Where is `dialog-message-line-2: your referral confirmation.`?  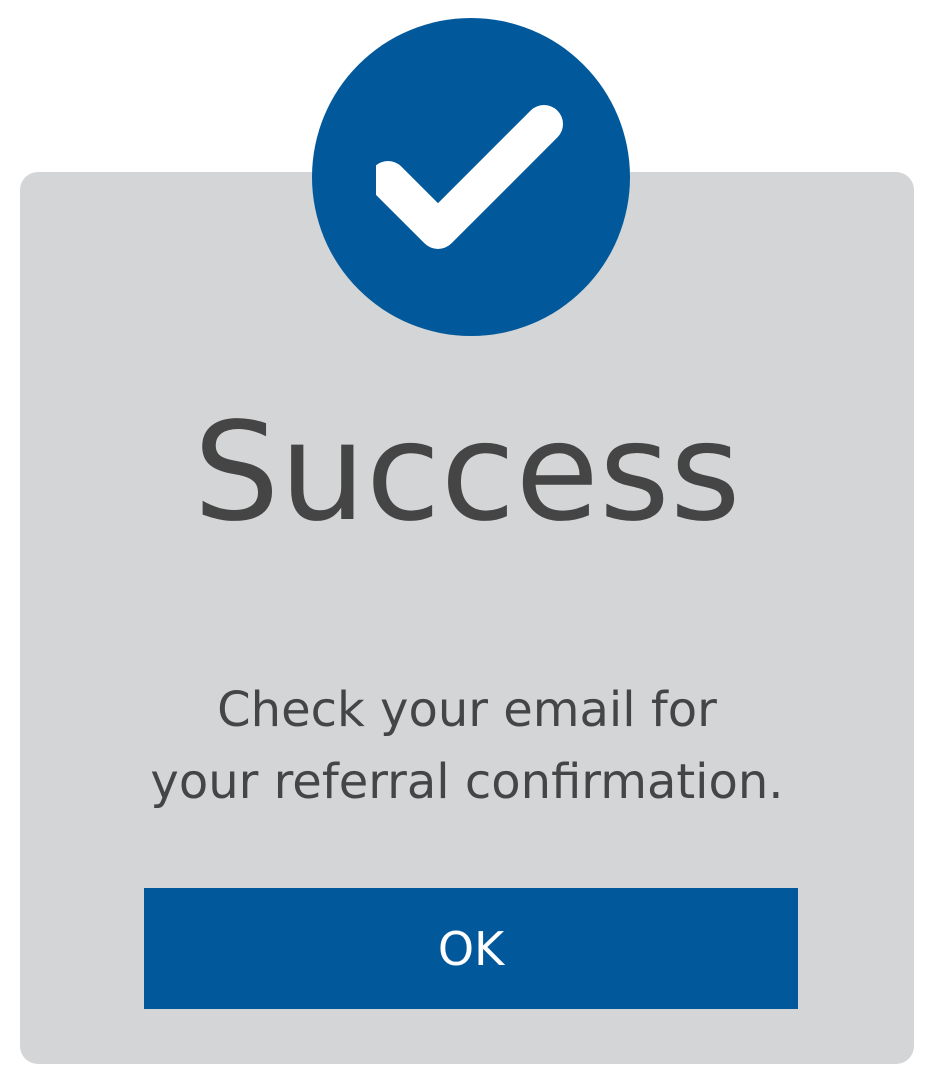
dialog-message-line-2: your referral confirmation. is located at coordinates (467, 782).